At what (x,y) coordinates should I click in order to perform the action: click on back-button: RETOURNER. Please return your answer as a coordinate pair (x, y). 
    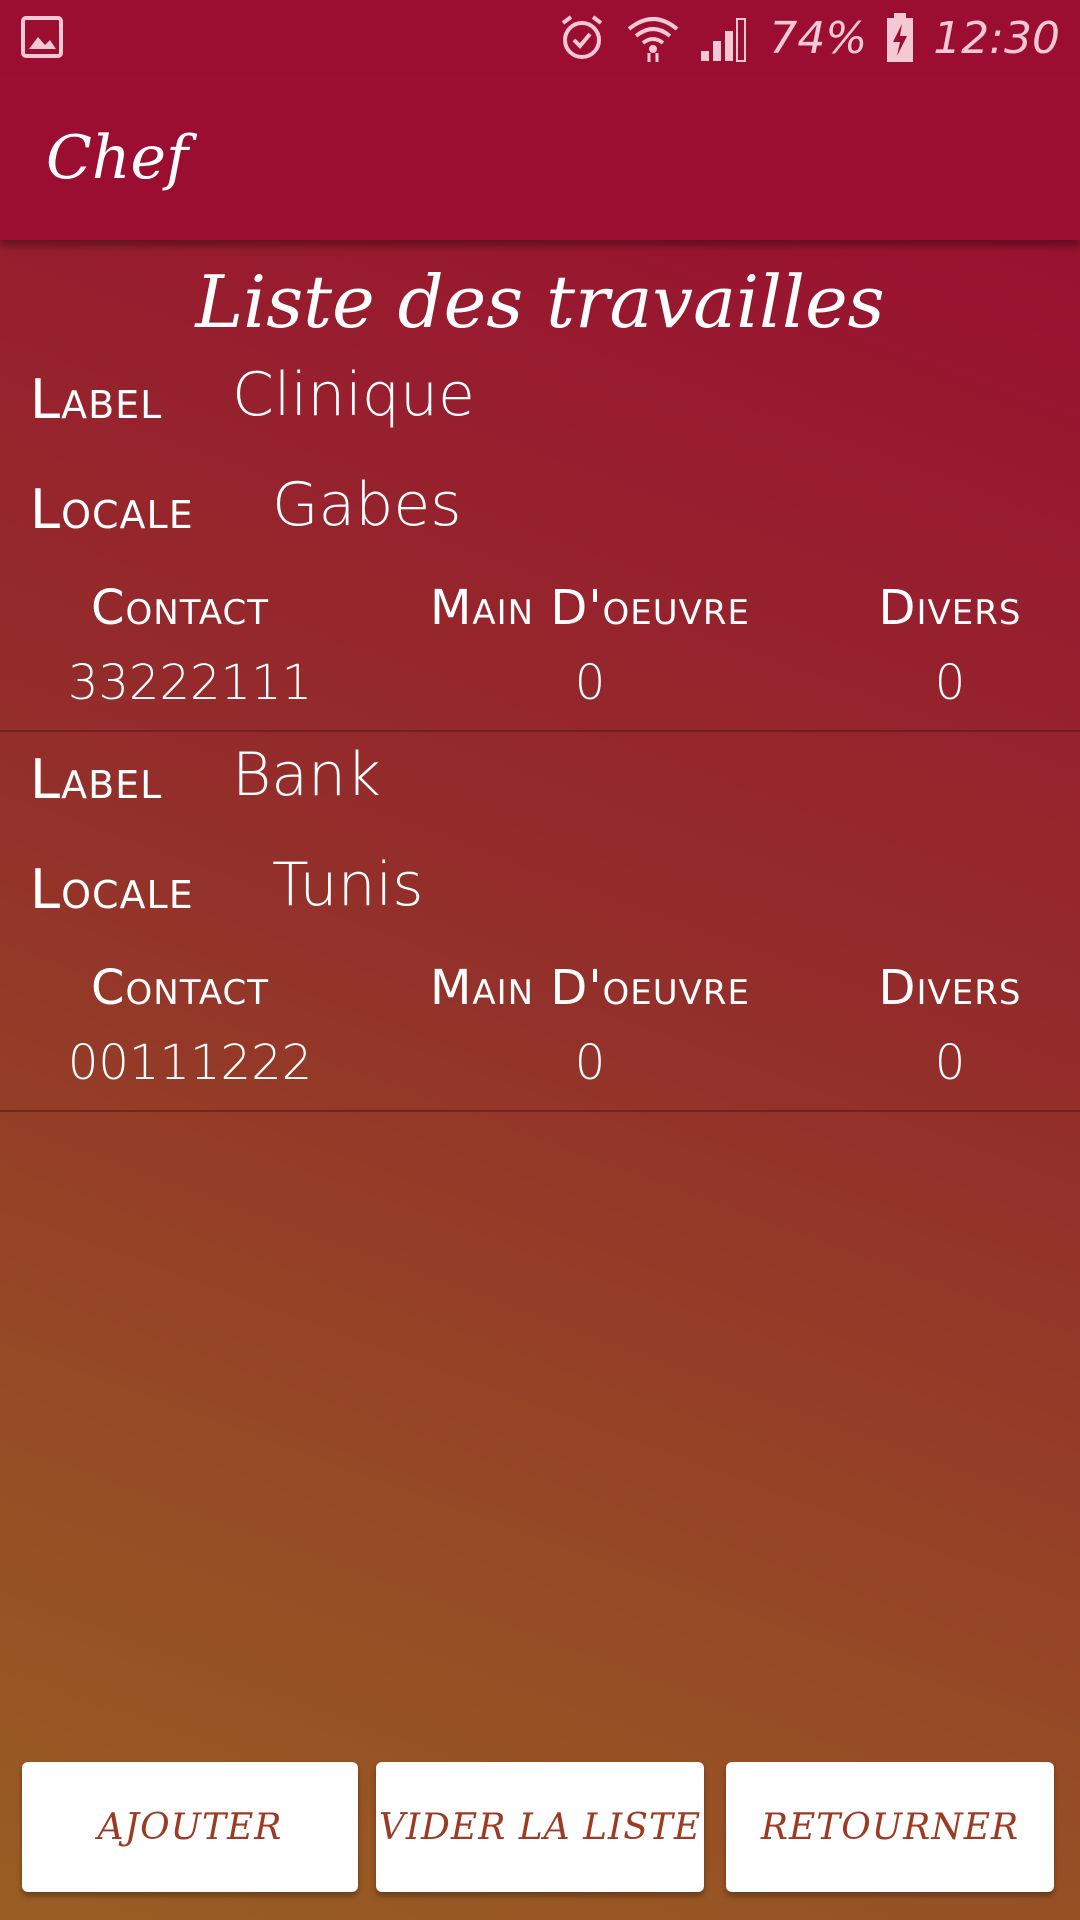
    Looking at the image, I should click on (890, 1827).